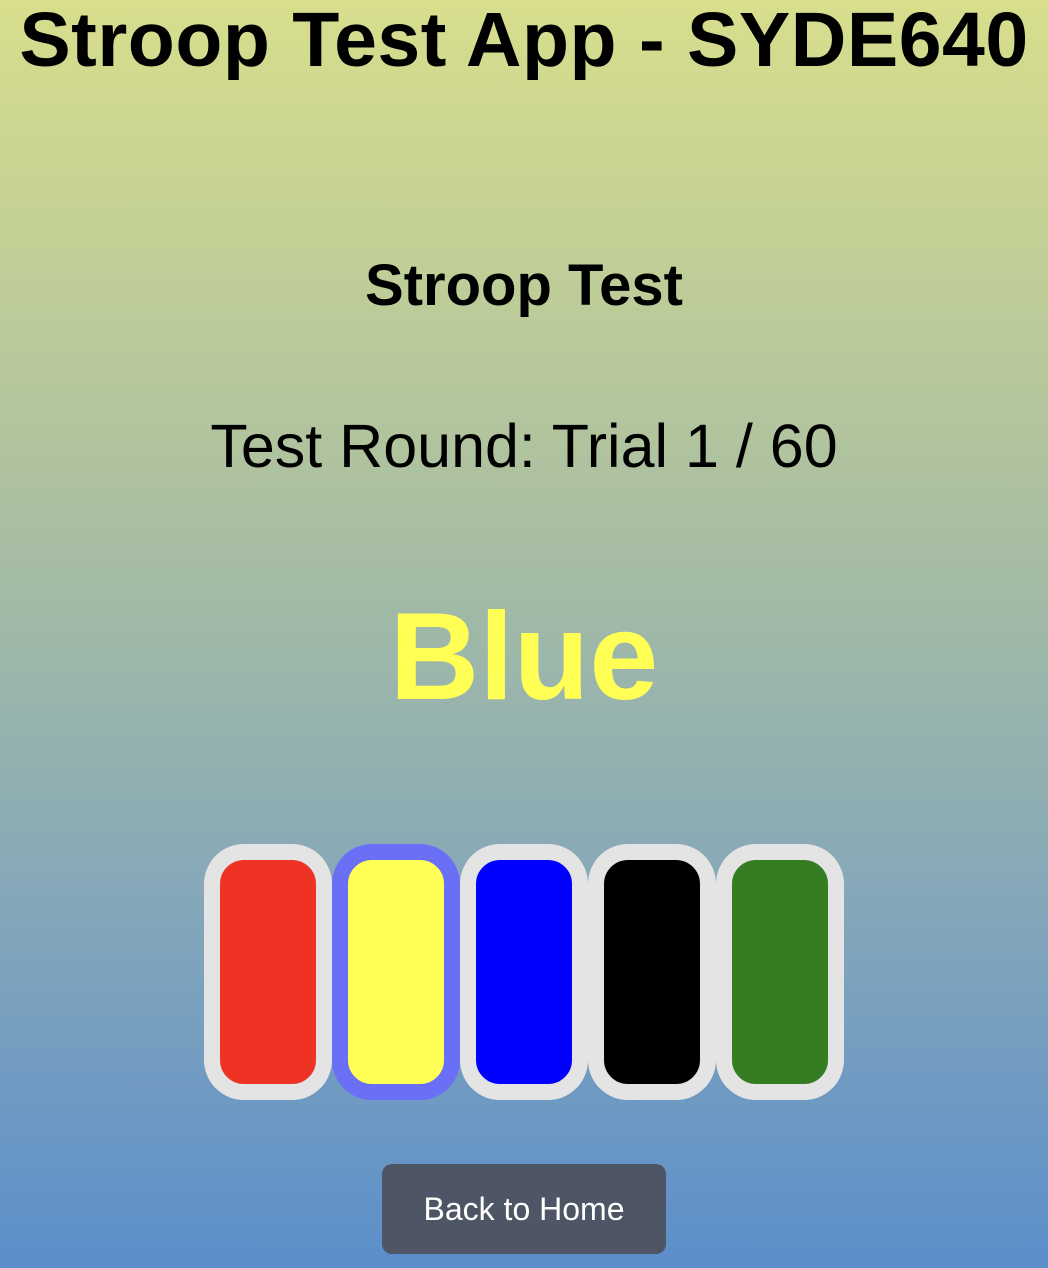 The height and width of the screenshot is (1268, 1048). What do you see at coordinates (652, 972) in the screenshot?
I see `color-choice-black` at bounding box center [652, 972].